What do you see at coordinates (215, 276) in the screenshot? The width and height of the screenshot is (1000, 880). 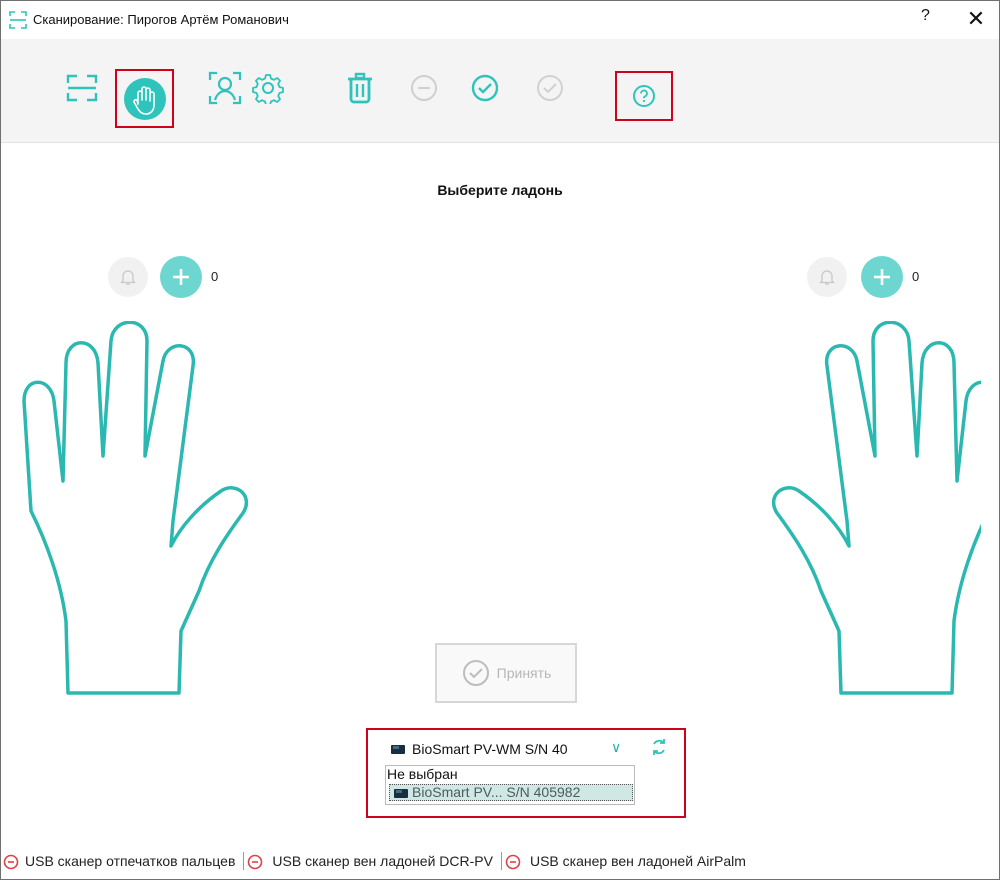 I see `left-count: 0` at bounding box center [215, 276].